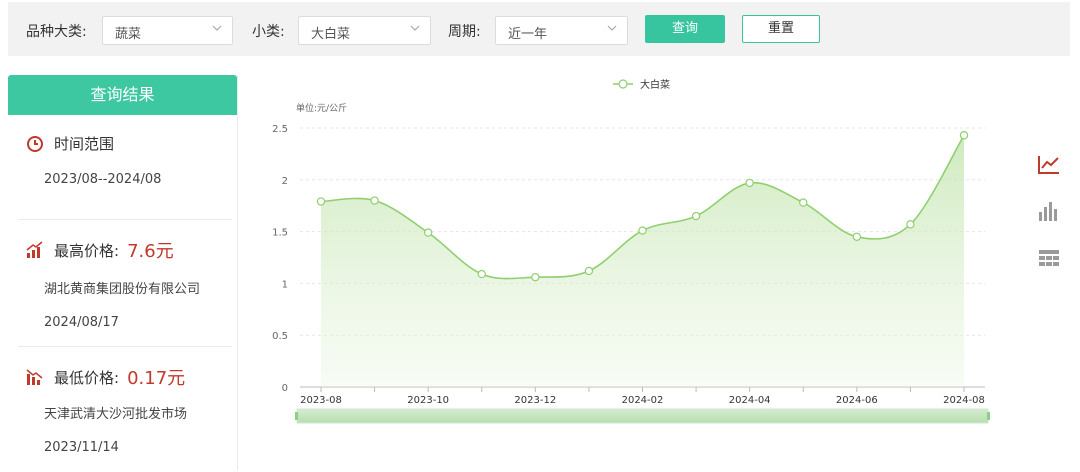 The image size is (1080, 472). I want to click on y-tick-label: 0, so click(285, 388).